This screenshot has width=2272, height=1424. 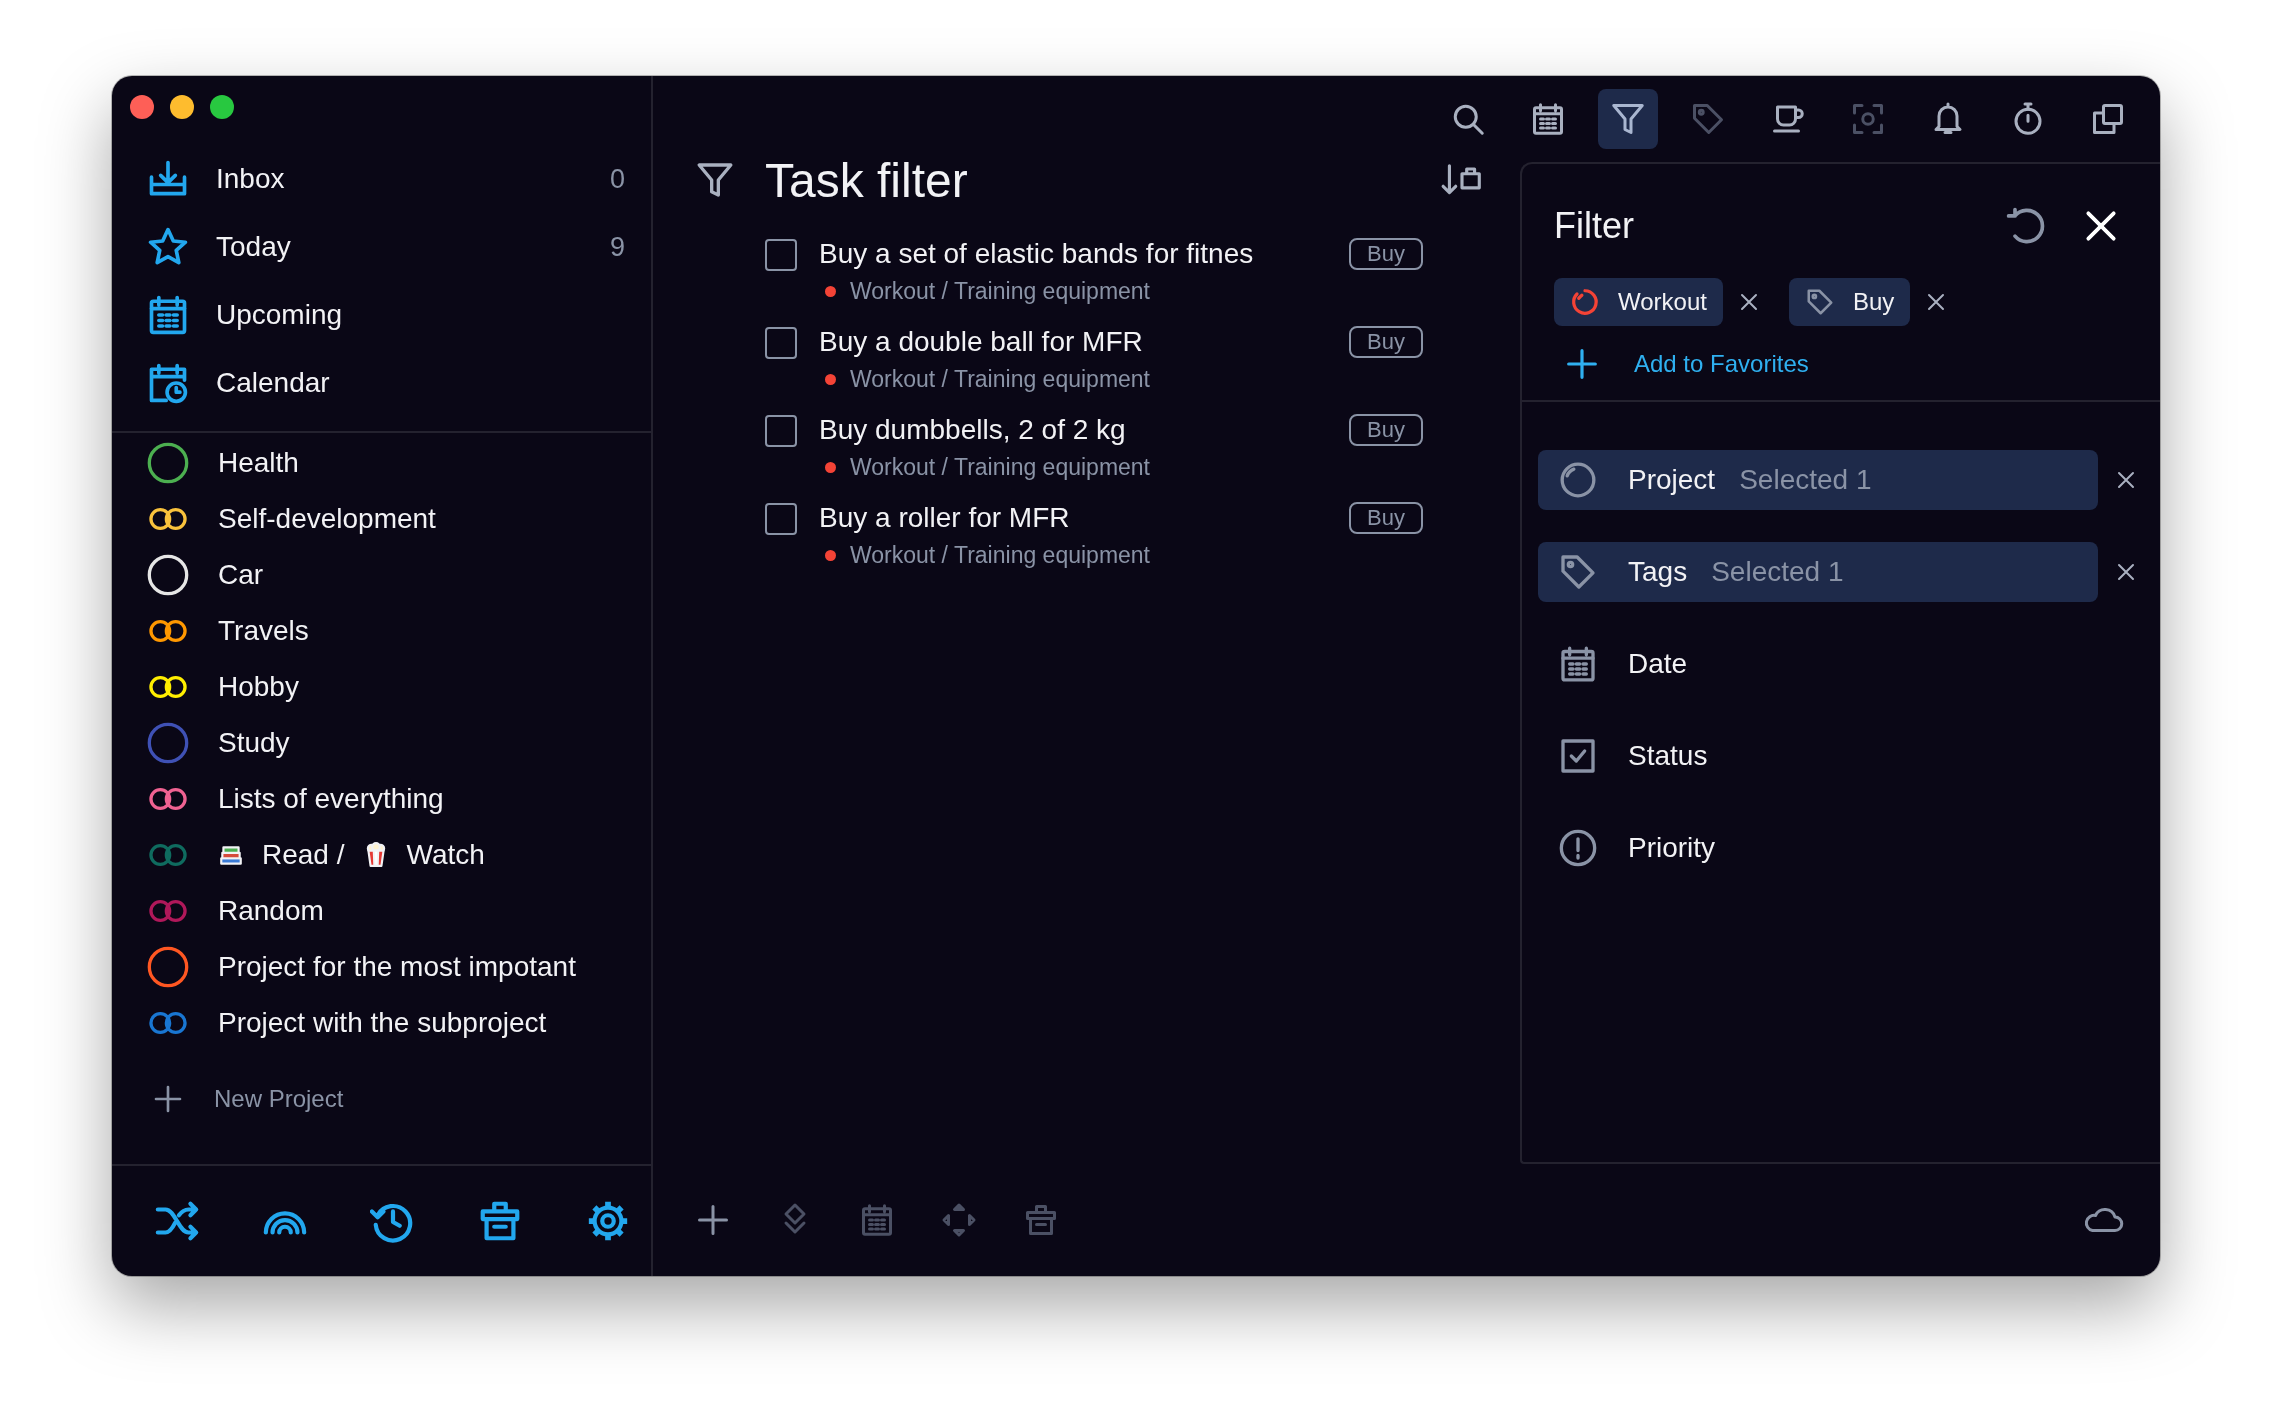 I want to click on new-project-button: New Project, so click(x=381, y=1083).